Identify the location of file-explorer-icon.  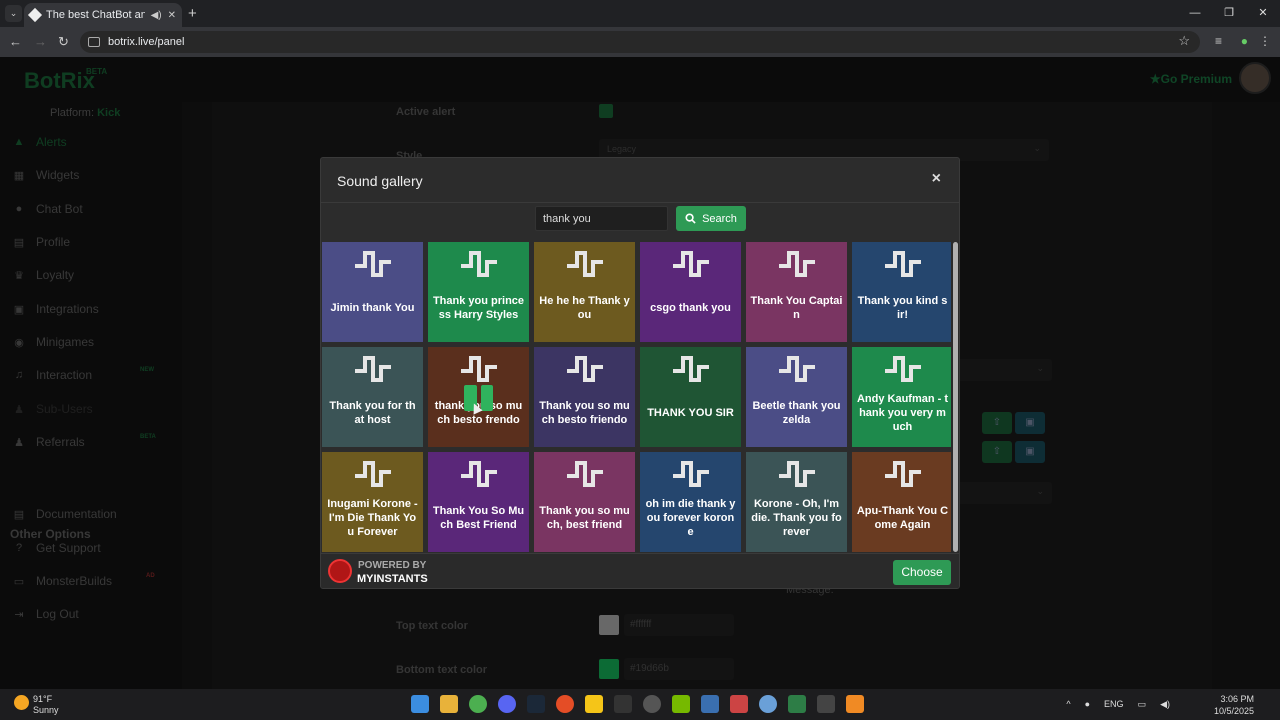
(449, 704).